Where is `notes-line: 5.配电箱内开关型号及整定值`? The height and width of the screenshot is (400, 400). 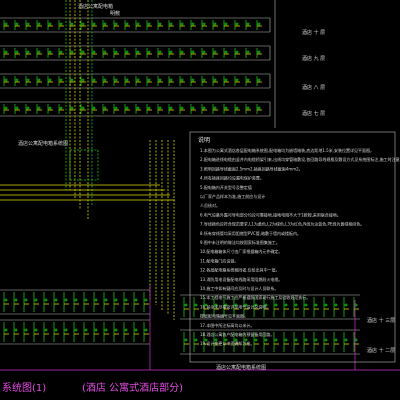
notes-line: 5.配电箱内开关型号及整定值 is located at coordinates (226, 187).